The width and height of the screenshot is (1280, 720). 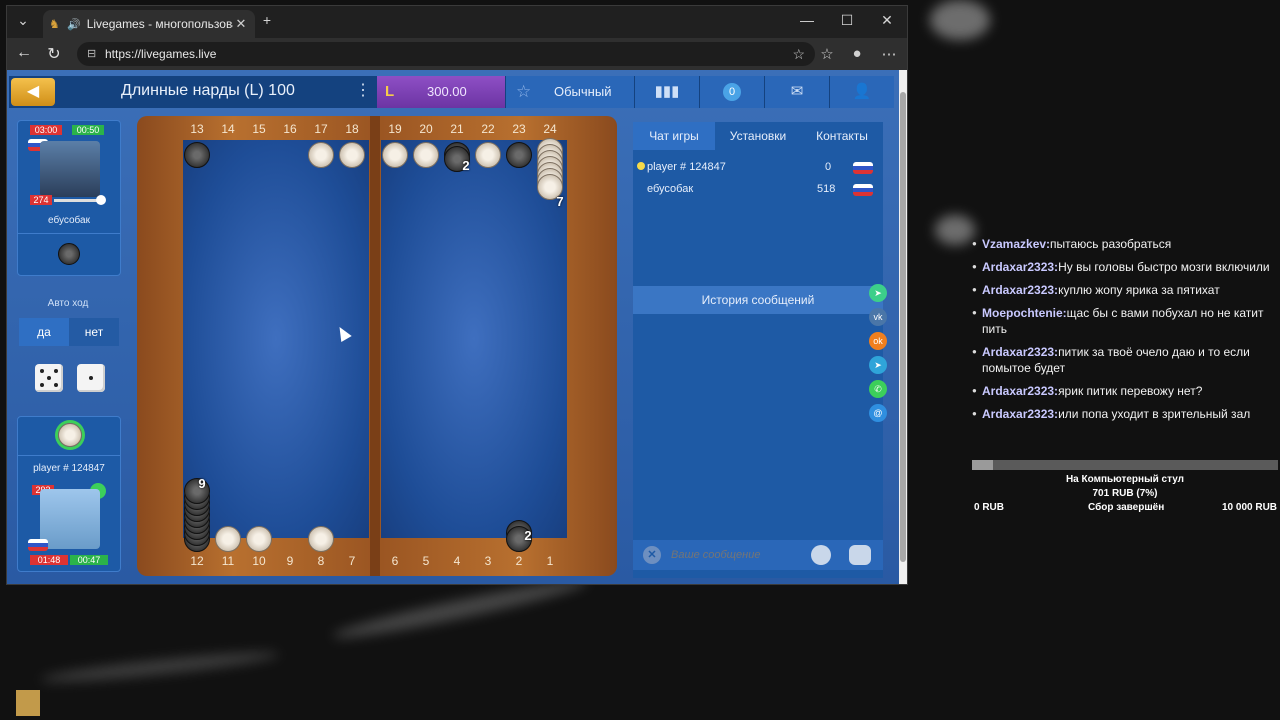 What do you see at coordinates (46, 130) in the screenshot?
I see `opponent-timer-total: 03:00` at bounding box center [46, 130].